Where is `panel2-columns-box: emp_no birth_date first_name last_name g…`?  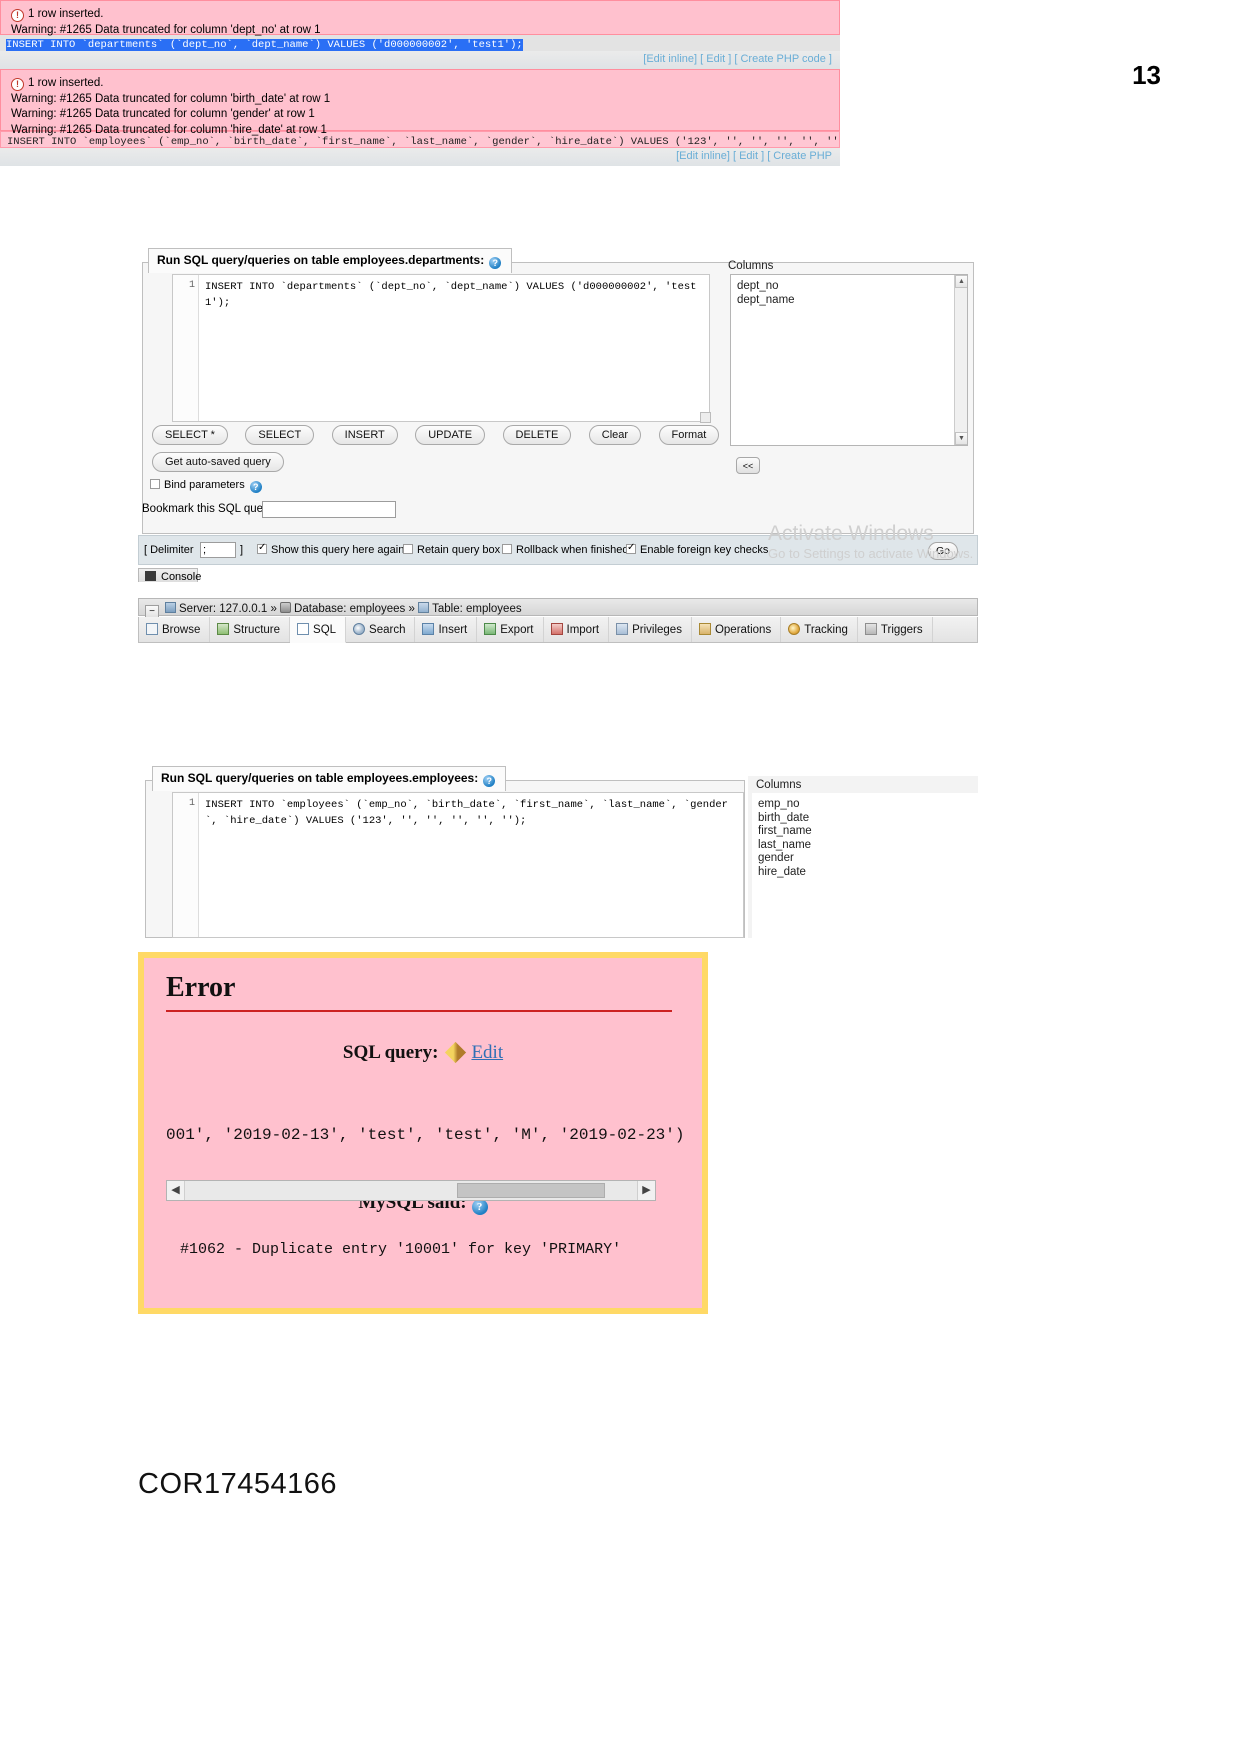 panel2-columns-box: emp_no birth_date first_name last_name g… is located at coordinates (865, 866).